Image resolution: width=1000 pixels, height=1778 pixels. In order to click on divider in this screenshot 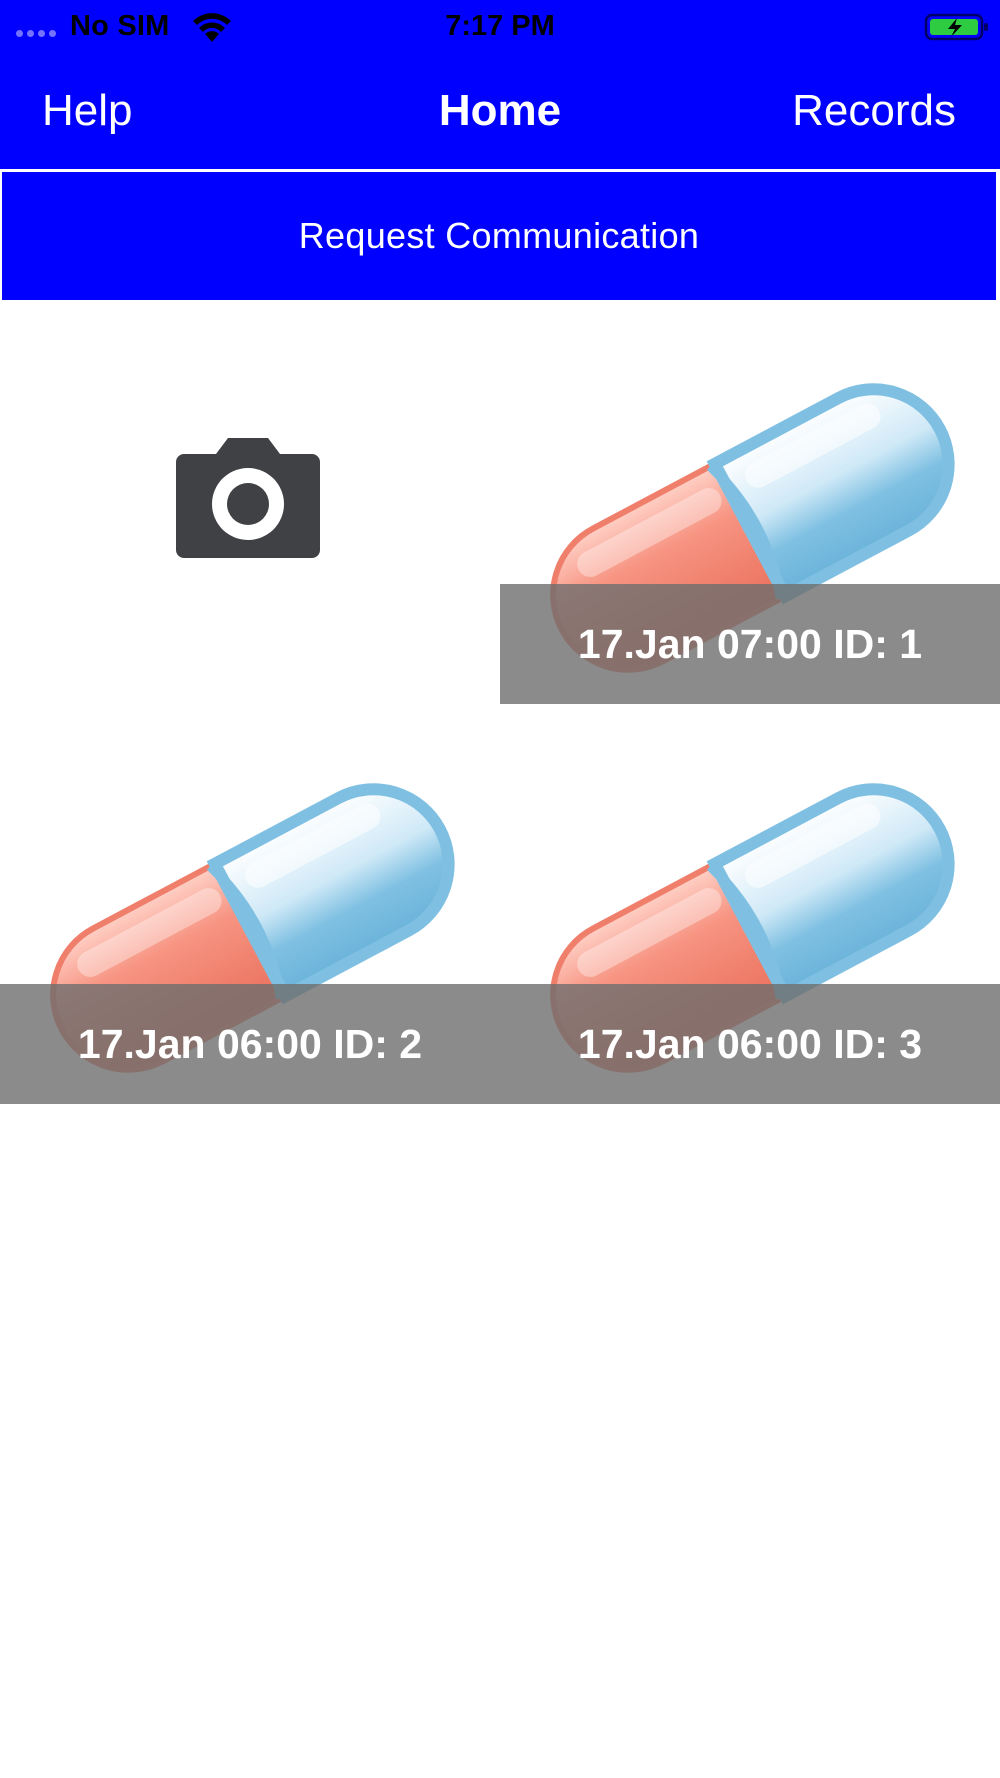, I will do `click(500, 170)`.